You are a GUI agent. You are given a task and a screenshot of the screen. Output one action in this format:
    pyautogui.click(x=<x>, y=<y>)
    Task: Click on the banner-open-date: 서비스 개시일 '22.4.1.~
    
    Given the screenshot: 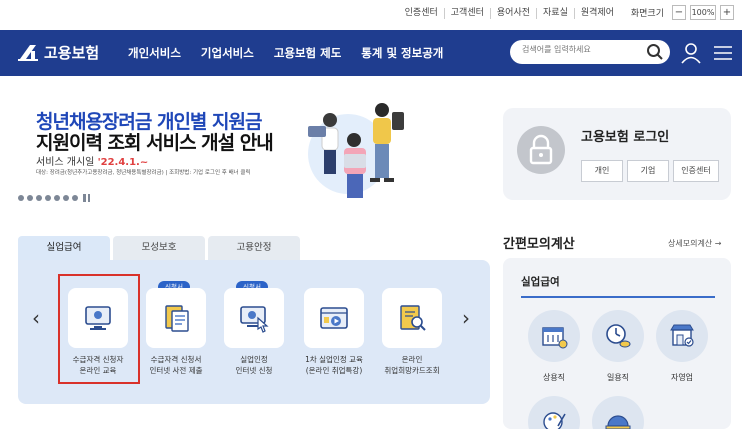 What is the action you would take?
    pyautogui.click(x=92, y=160)
    